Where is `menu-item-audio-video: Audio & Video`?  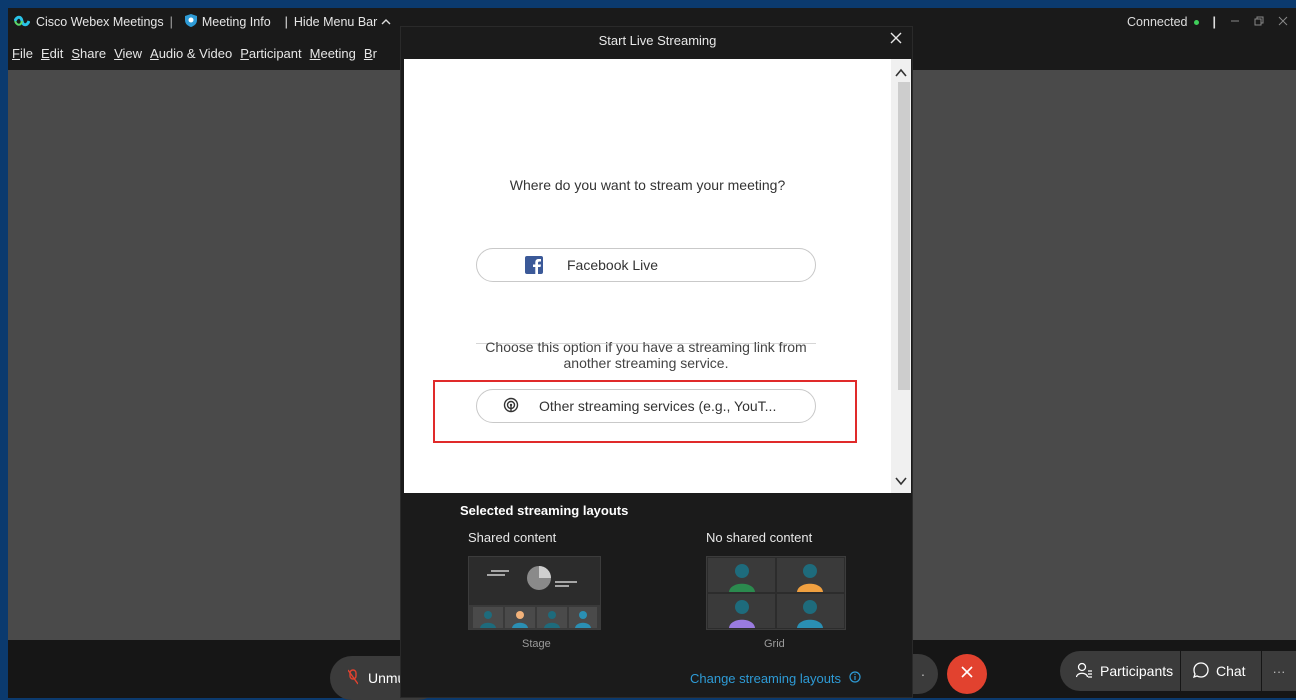
menu-item-audio-video: Audio & Video is located at coordinates (191, 53).